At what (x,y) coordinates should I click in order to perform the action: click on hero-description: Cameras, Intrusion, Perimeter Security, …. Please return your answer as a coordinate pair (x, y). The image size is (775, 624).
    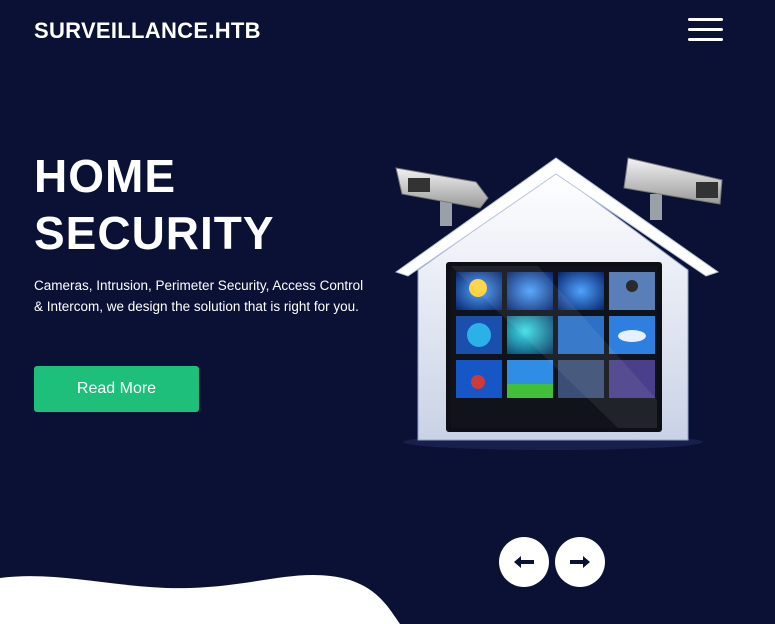
    Looking at the image, I should click on (199, 296).